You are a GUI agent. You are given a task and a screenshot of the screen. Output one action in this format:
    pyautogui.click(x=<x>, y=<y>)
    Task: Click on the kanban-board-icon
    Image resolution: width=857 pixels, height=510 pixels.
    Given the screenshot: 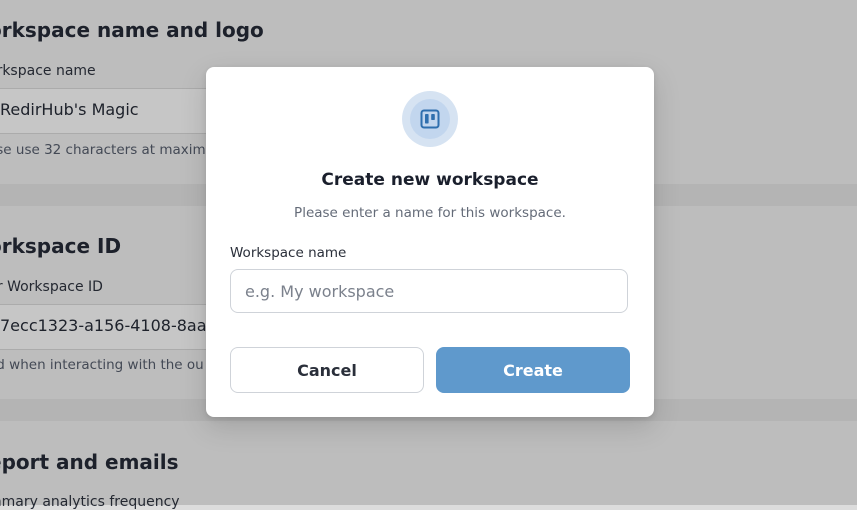 What is the action you would take?
    pyautogui.click(x=430, y=119)
    